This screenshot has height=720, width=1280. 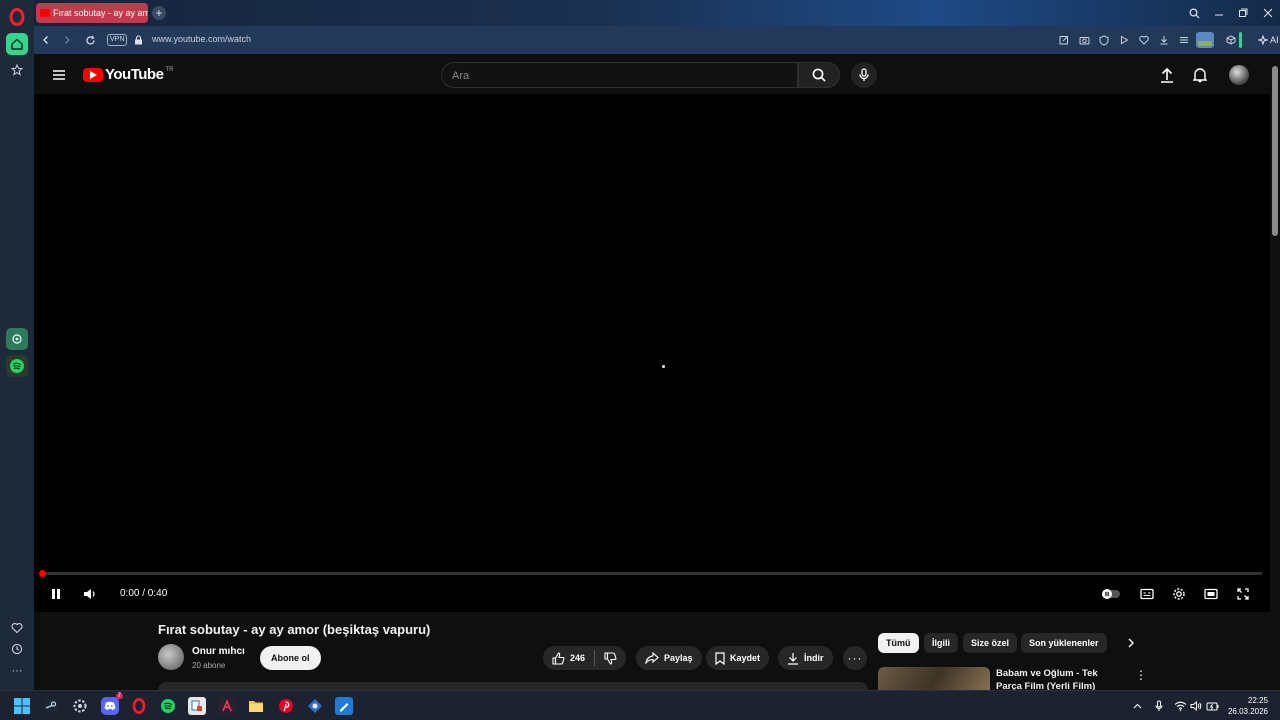 What do you see at coordinates (46, 40) in the screenshot?
I see `back-icon` at bounding box center [46, 40].